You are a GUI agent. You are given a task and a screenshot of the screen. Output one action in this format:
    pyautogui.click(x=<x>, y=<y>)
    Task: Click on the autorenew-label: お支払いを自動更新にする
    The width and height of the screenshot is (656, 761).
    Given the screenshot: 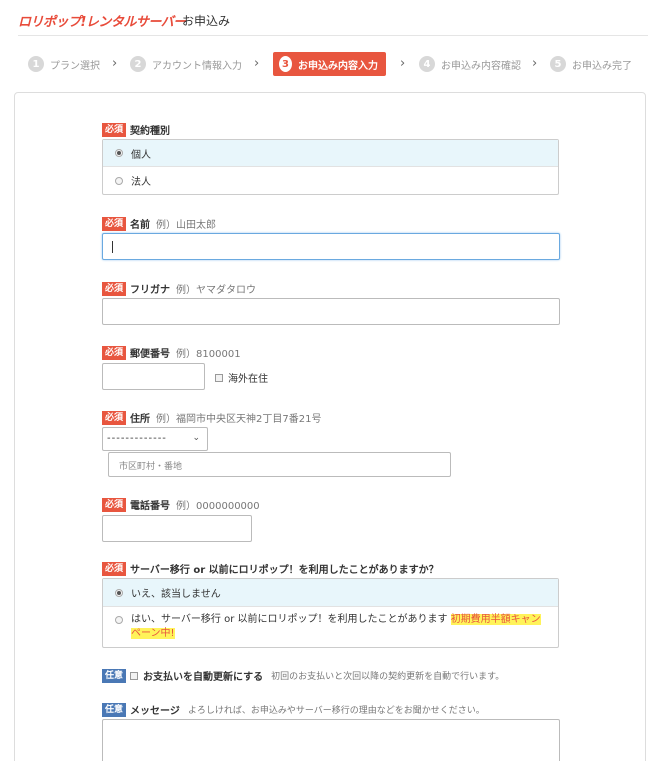 What is the action you would take?
    pyautogui.click(x=203, y=675)
    